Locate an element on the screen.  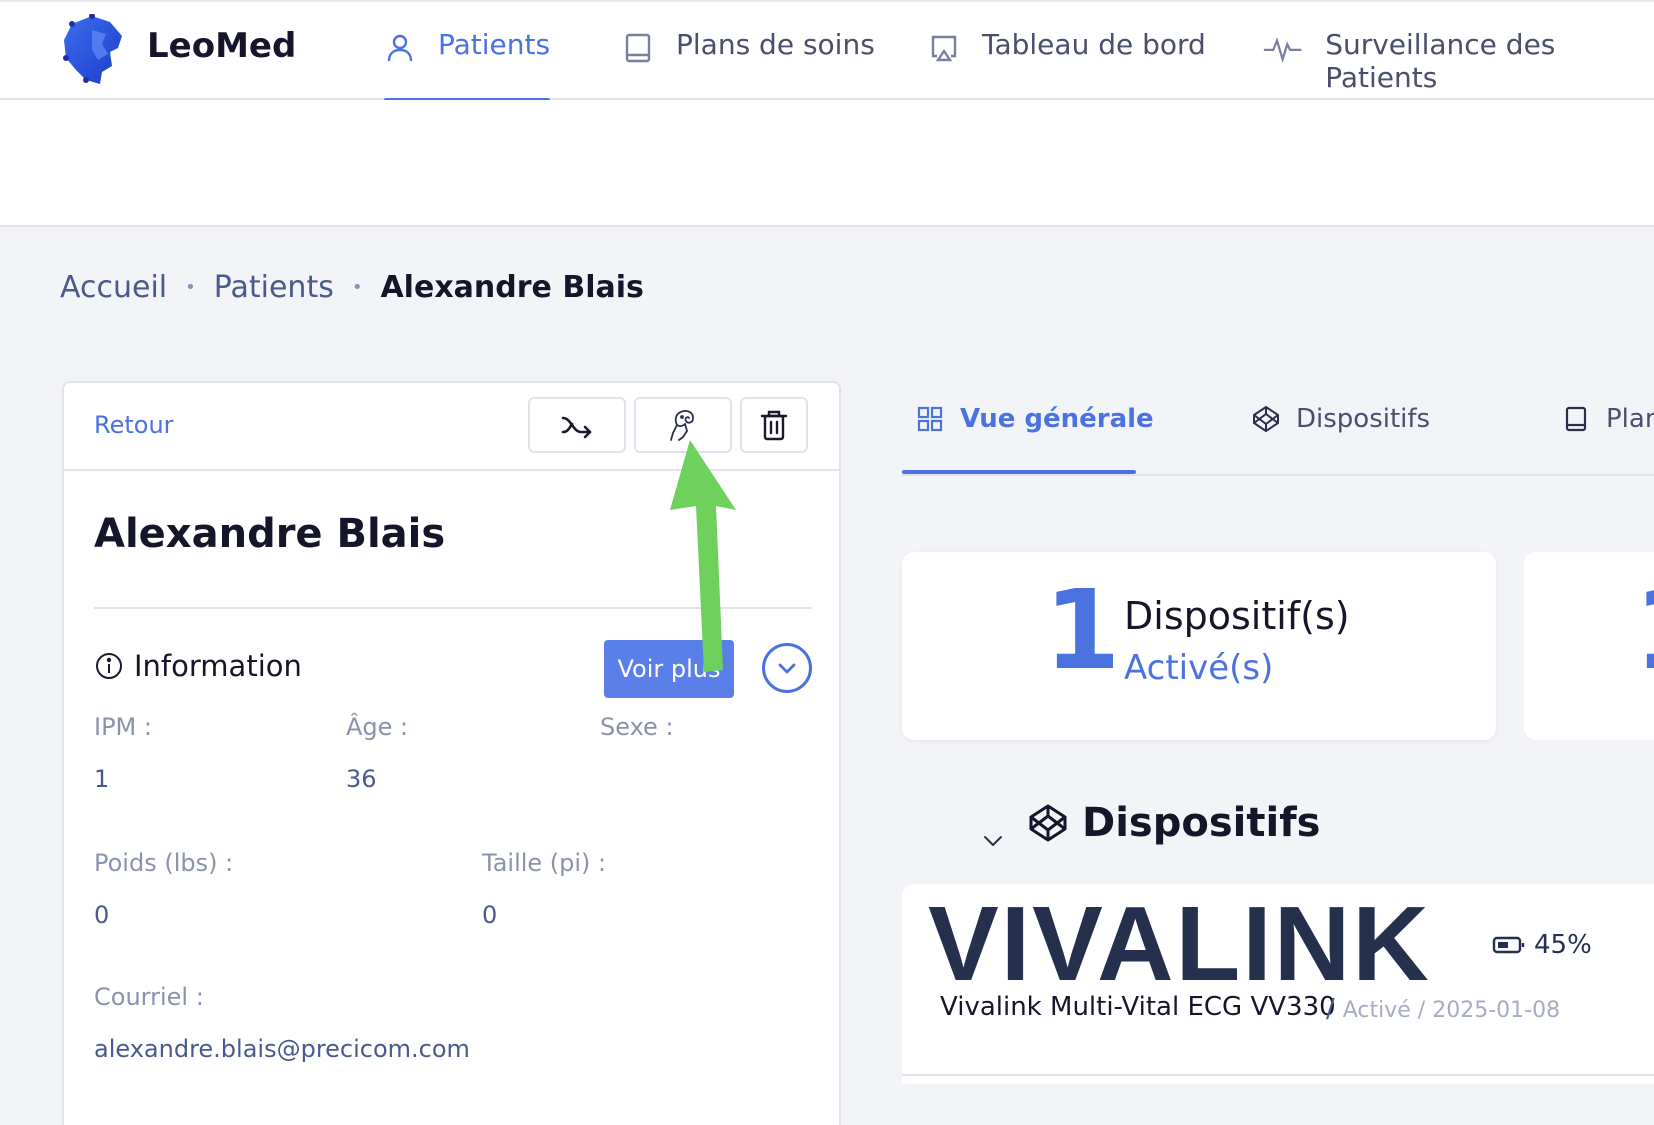
breadcrumb-home: Accueil is located at coordinates (113, 287).